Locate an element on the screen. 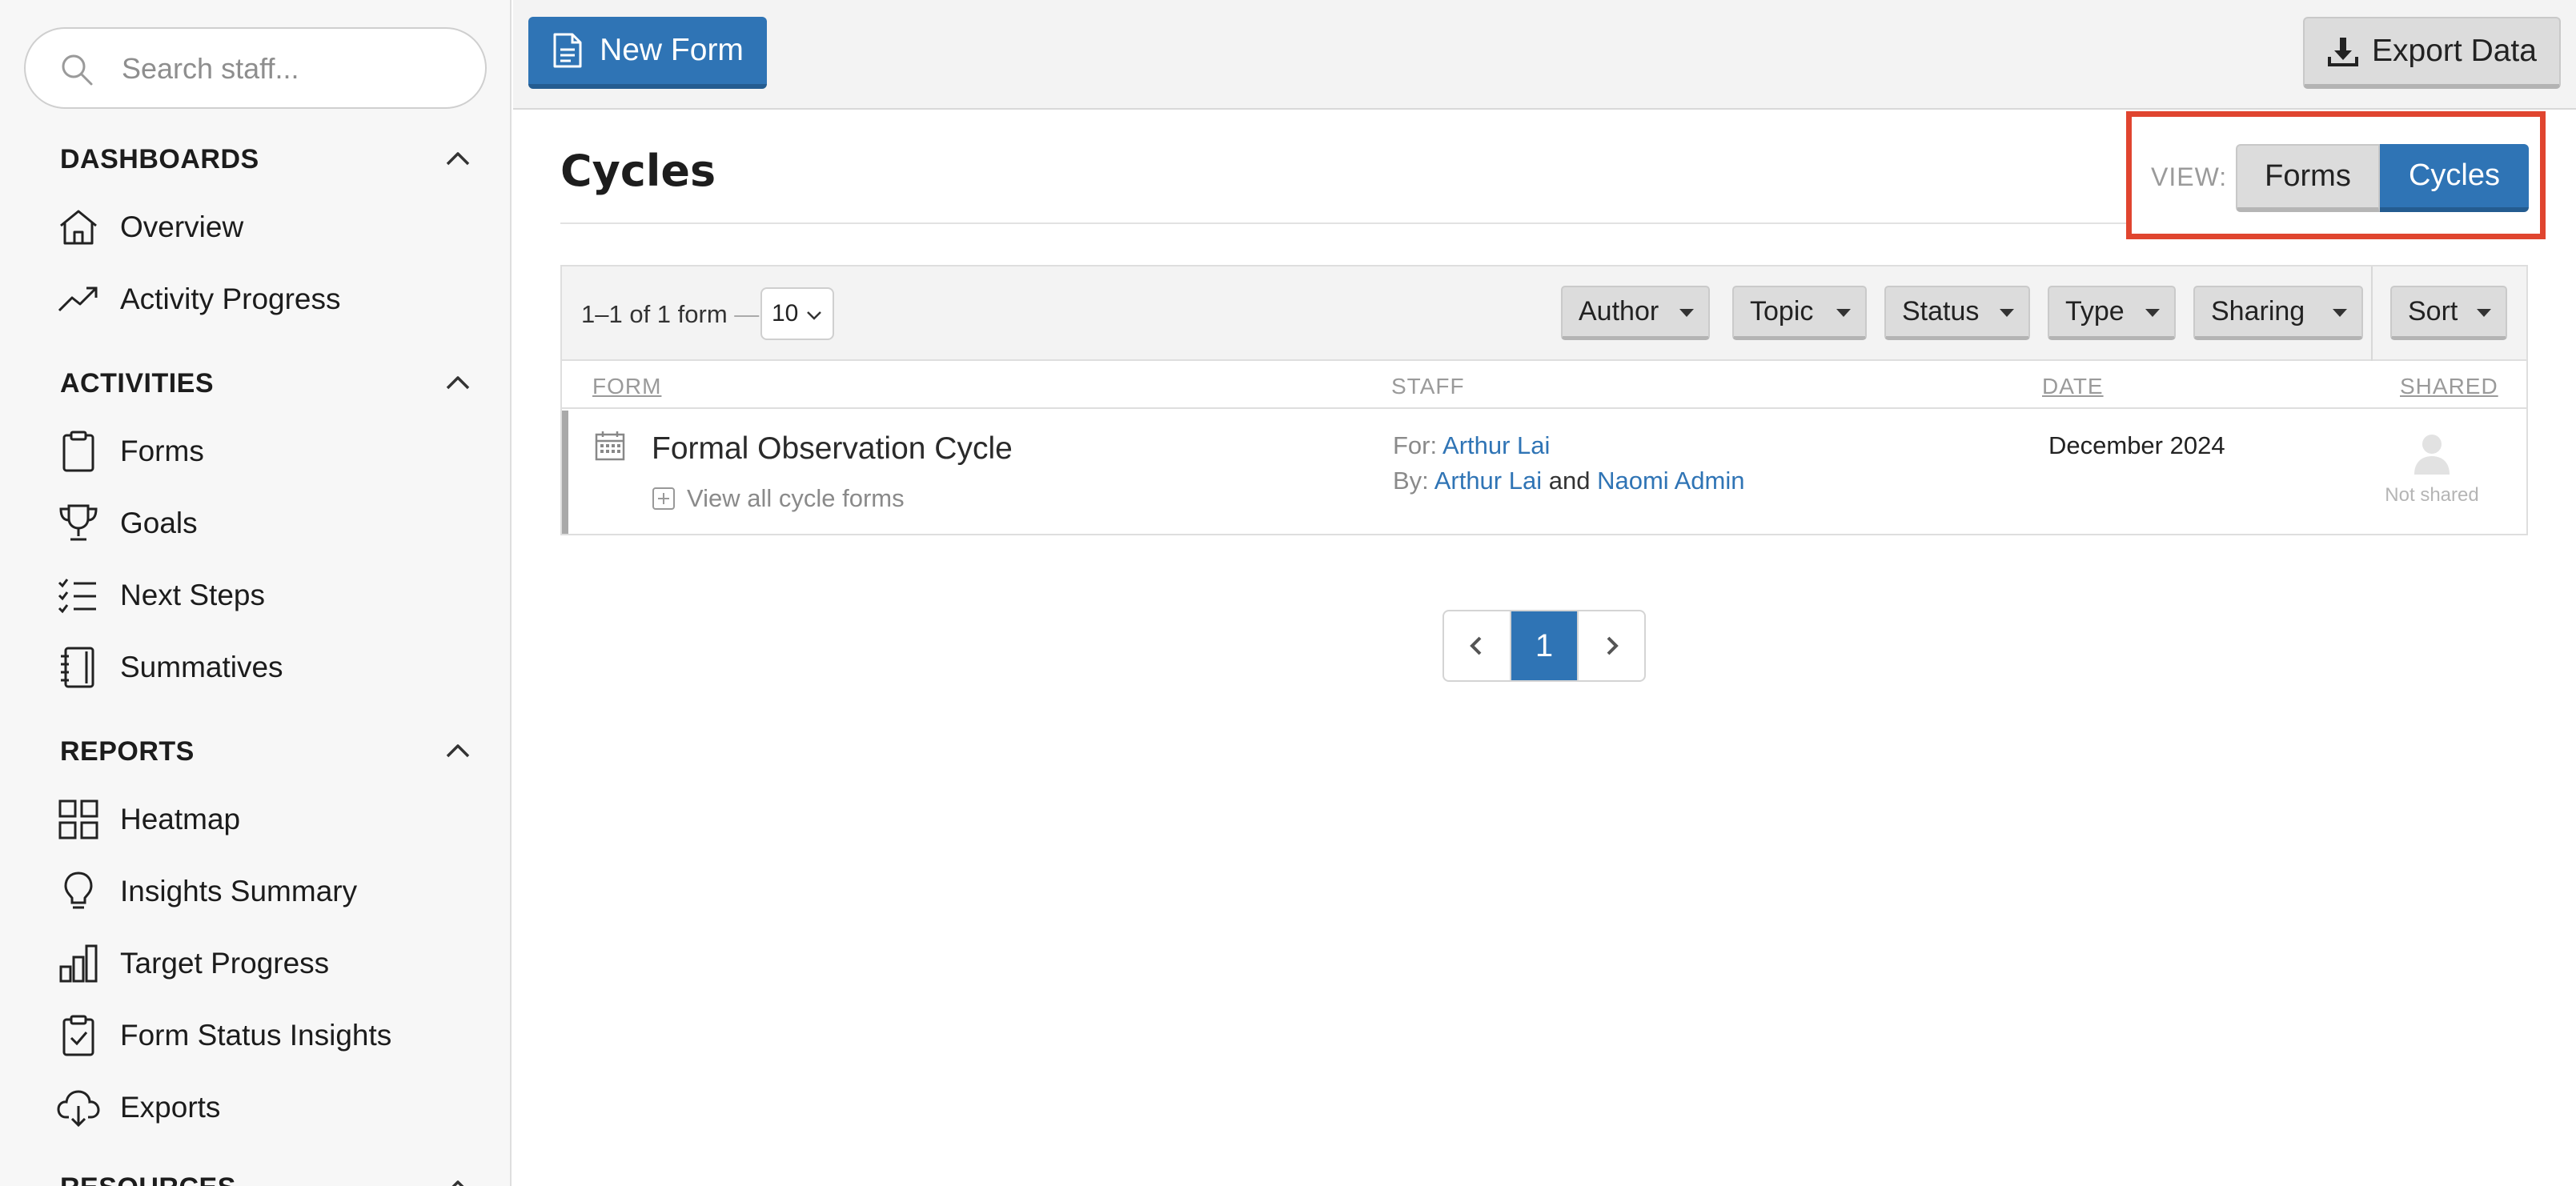  section-title: DASHBOARDS is located at coordinates (160, 159).